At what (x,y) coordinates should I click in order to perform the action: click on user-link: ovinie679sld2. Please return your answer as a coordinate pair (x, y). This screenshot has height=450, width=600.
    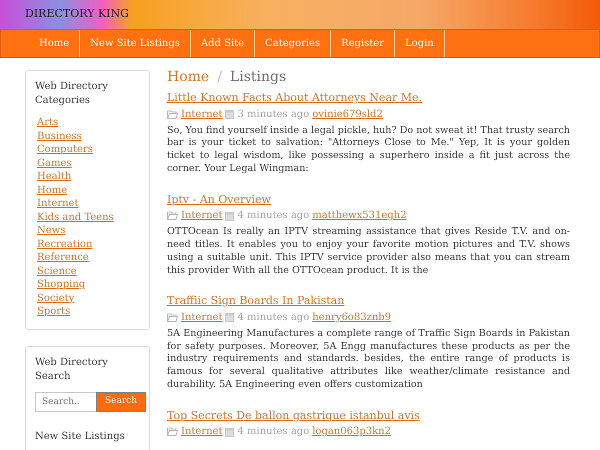
    Looking at the image, I should click on (347, 114).